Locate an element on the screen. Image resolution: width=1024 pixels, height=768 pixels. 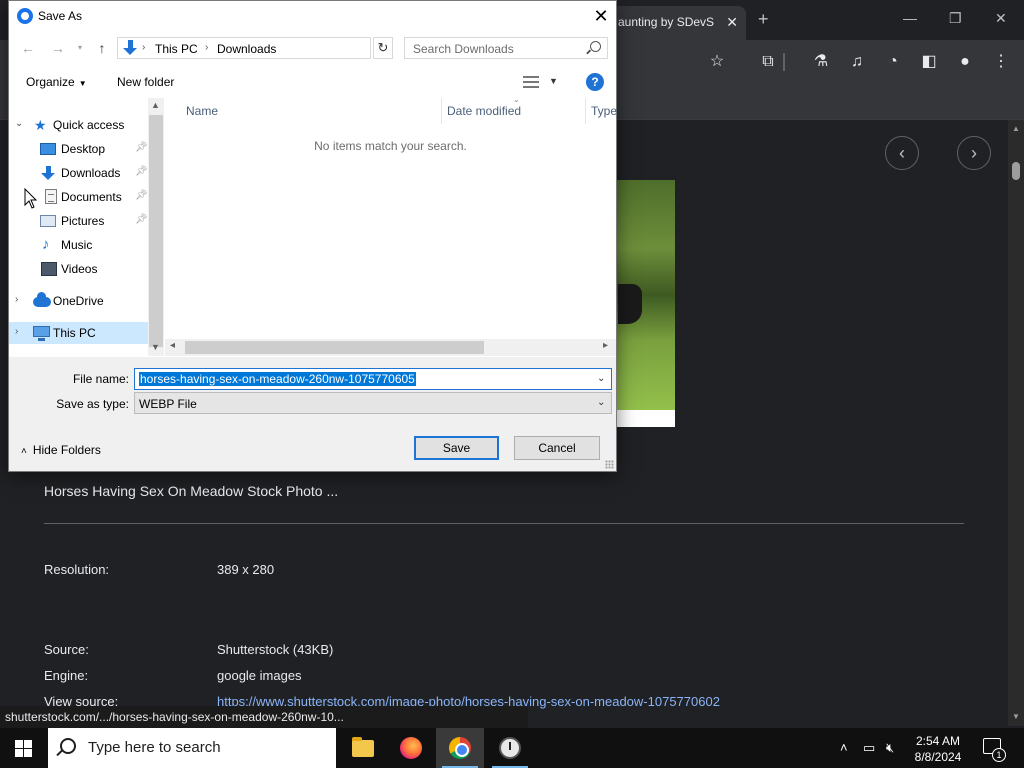
save-as-type-dropdown-icon: ⌄ is located at coordinates (601, 402).